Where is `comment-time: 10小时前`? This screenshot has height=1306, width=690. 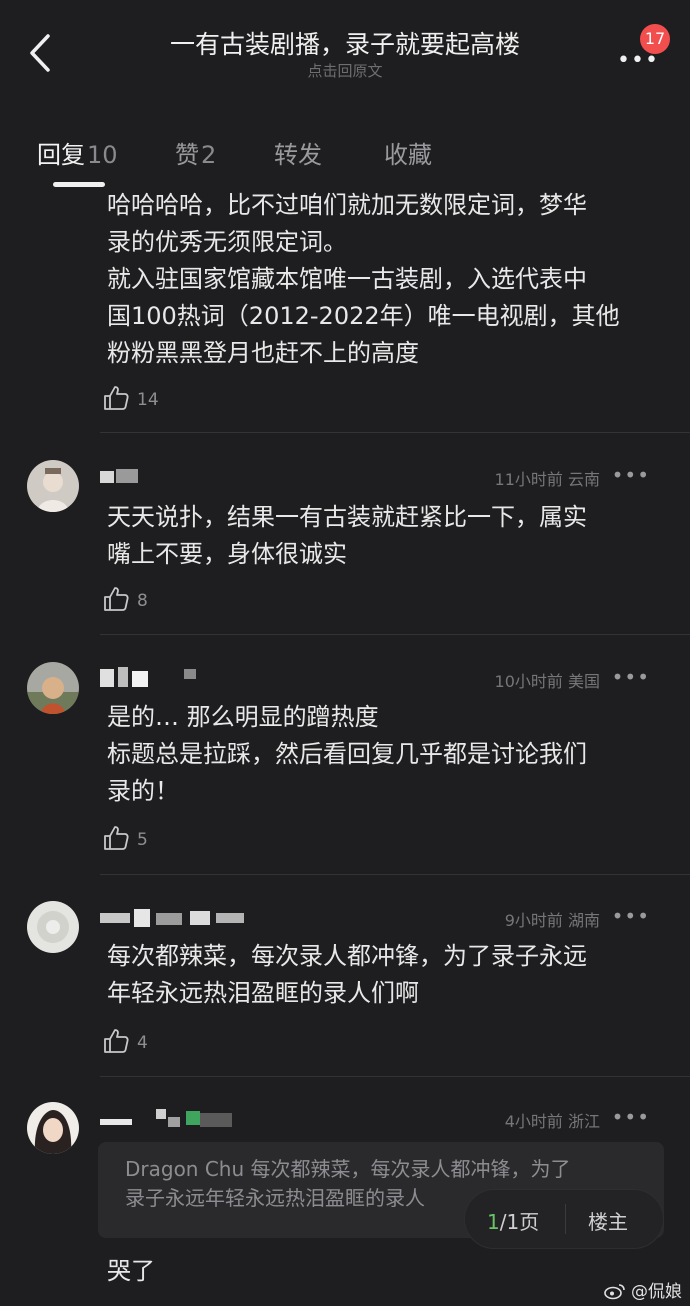
comment-time: 10小时前 is located at coordinates (528, 681).